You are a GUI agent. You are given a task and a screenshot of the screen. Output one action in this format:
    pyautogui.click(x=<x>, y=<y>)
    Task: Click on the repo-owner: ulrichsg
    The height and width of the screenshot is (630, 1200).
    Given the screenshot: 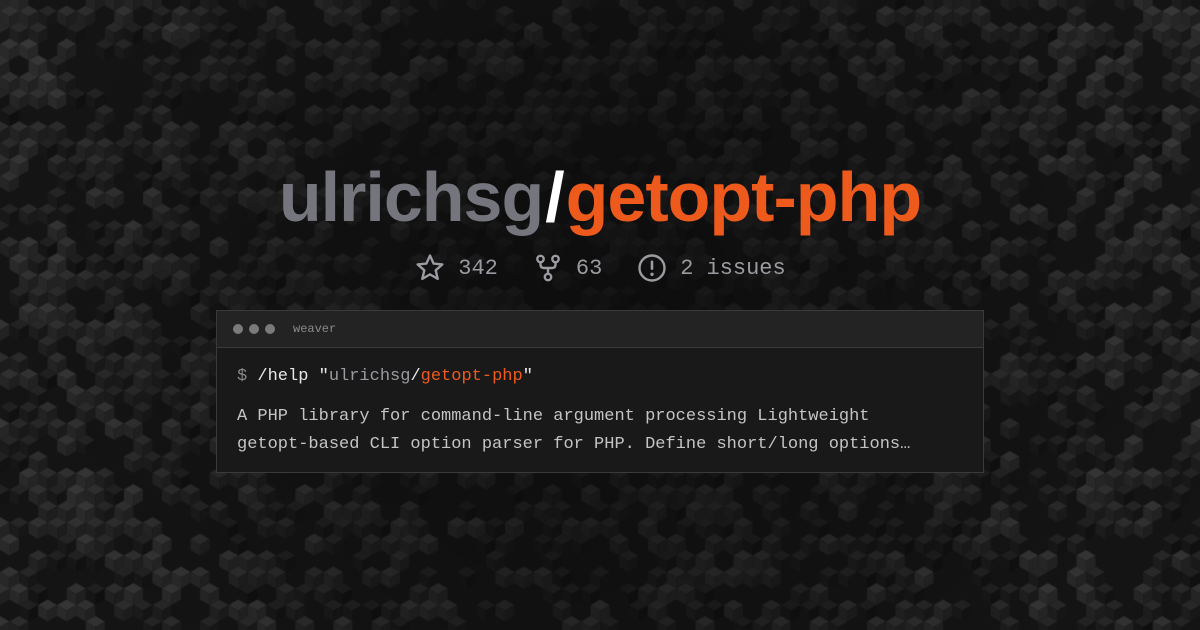 What is the action you would take?
    pyautogui.click(x=411, y=197)
    